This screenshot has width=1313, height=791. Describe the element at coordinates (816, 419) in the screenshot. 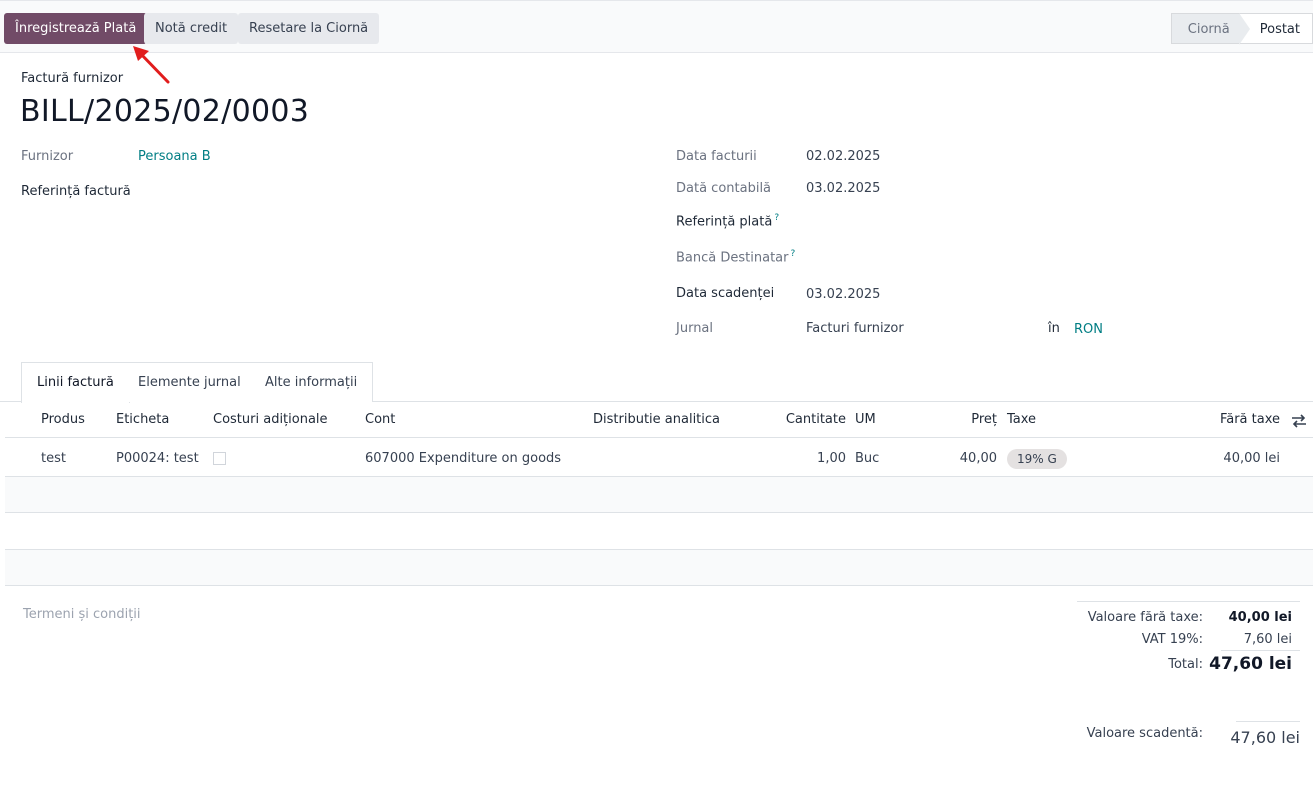

I see `column-header-quantity: Cantitate` at that location.